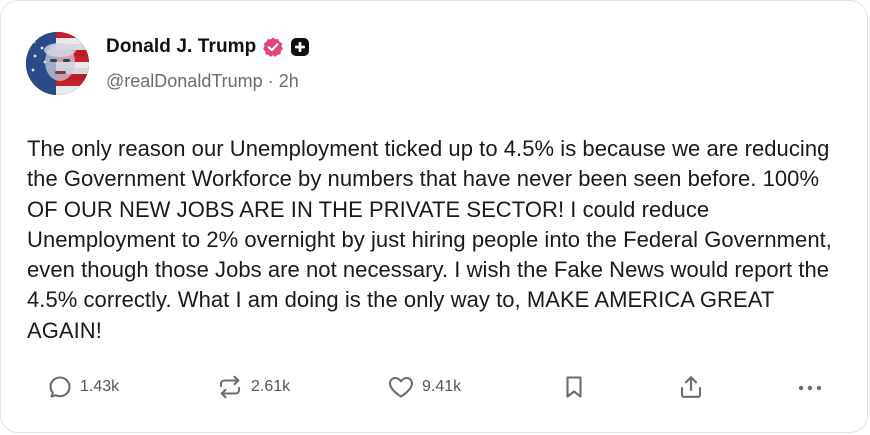  What do you see at coordinates (271, 386) in the screenshot?
I see `repost-count: 2.61k` at bounding box center [271, 386].